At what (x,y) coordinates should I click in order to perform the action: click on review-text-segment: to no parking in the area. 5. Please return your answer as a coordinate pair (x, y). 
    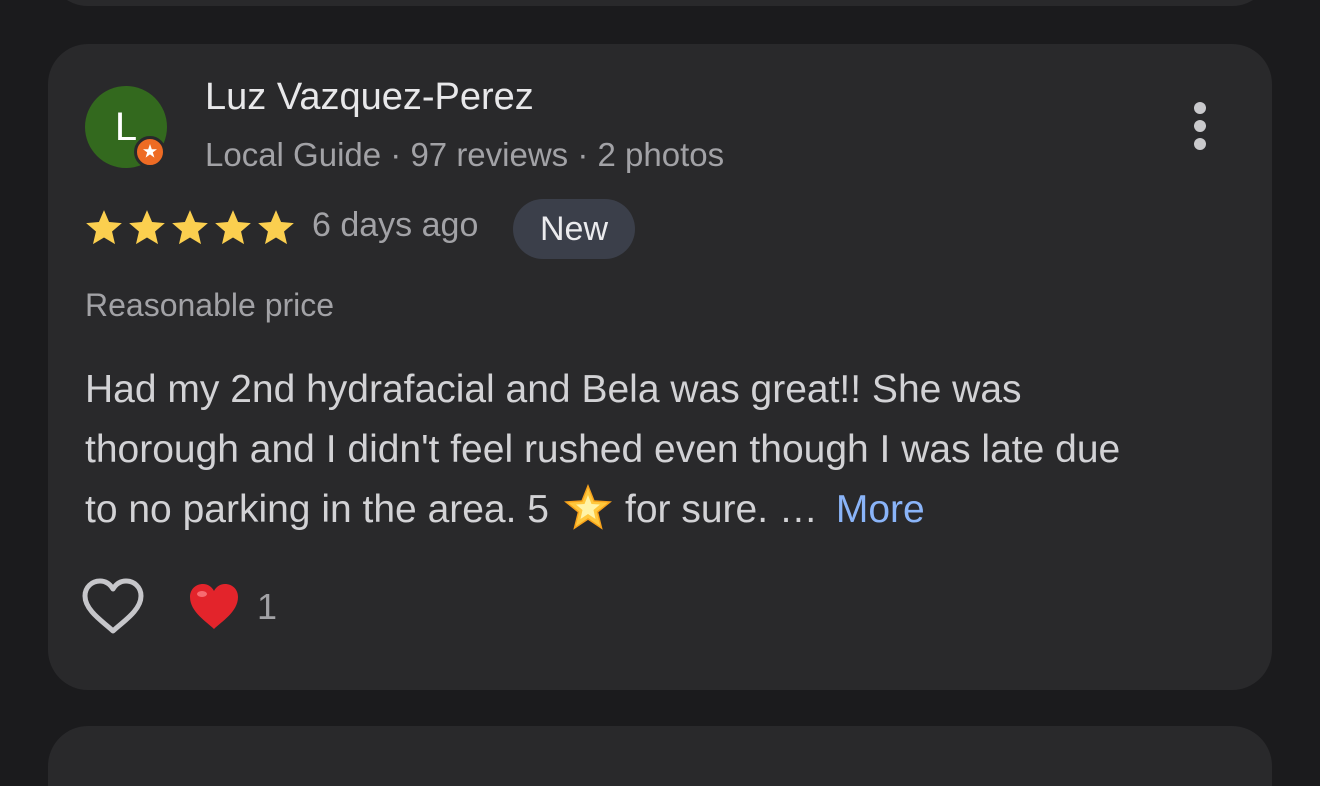
    Looking at the image, I should click on (317, 509).